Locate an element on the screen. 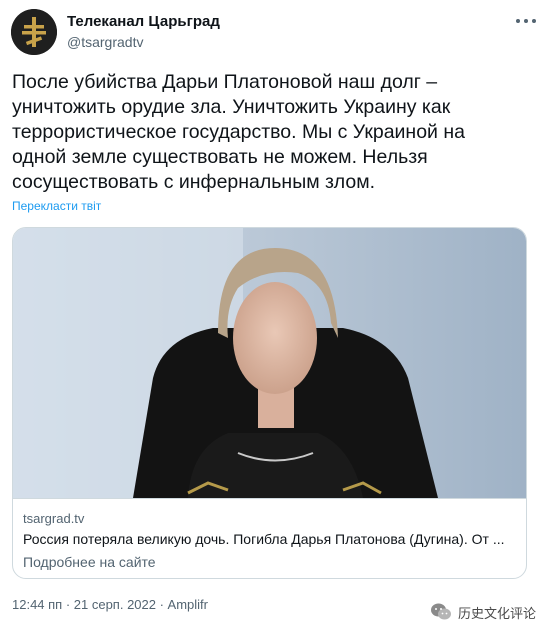 This screenshot has width=554, height=638. orthodox-cross-logo is located at coordinates (34, 32).